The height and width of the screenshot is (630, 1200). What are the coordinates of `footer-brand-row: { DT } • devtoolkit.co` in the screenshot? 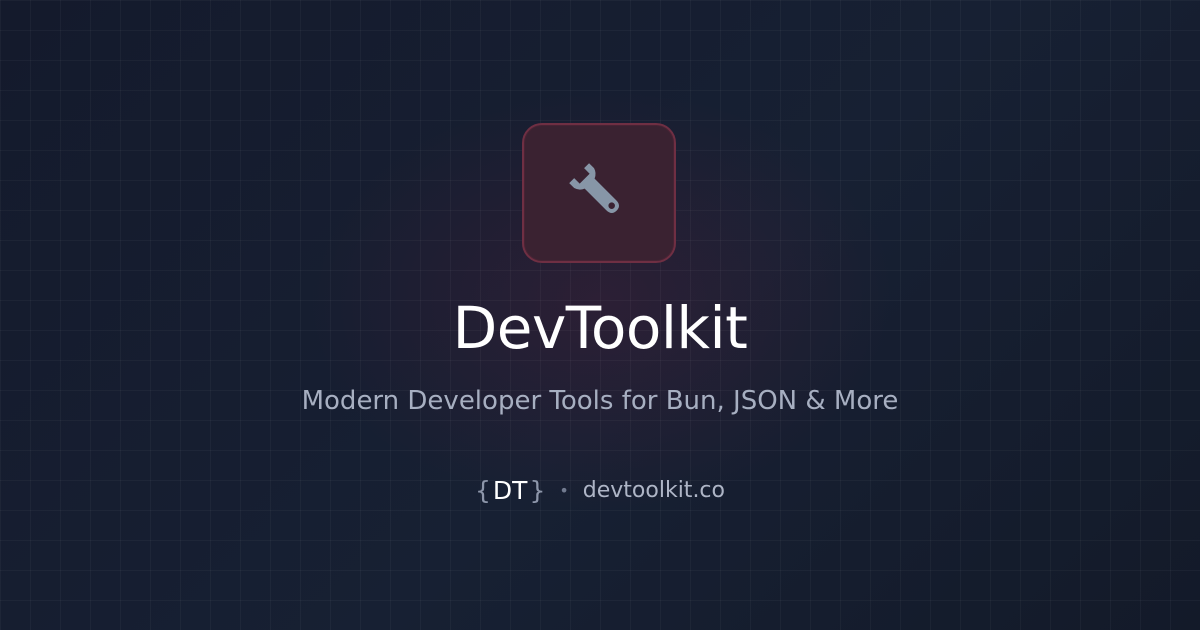 It's located at (600, 490).